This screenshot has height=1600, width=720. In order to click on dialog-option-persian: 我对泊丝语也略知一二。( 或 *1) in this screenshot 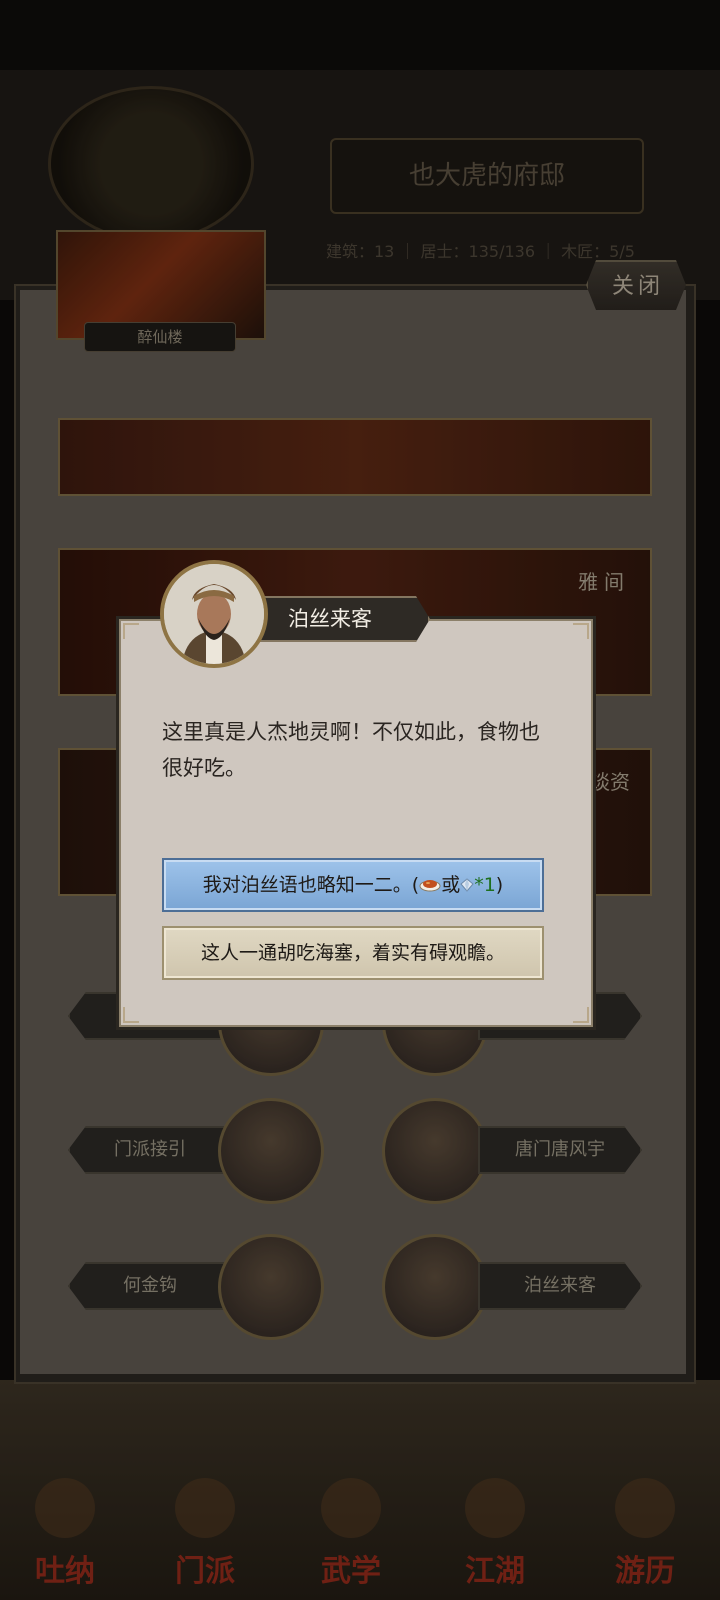, I will do `click(353, 885)`.